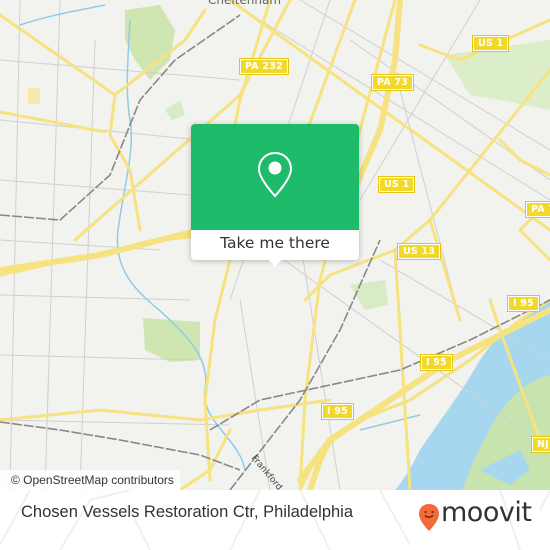 This screenshot has height=550, width=550. Describe the element at coordinates (486, 512) in the screenshot. I see `moovit-wordmark: moovit` at that location.